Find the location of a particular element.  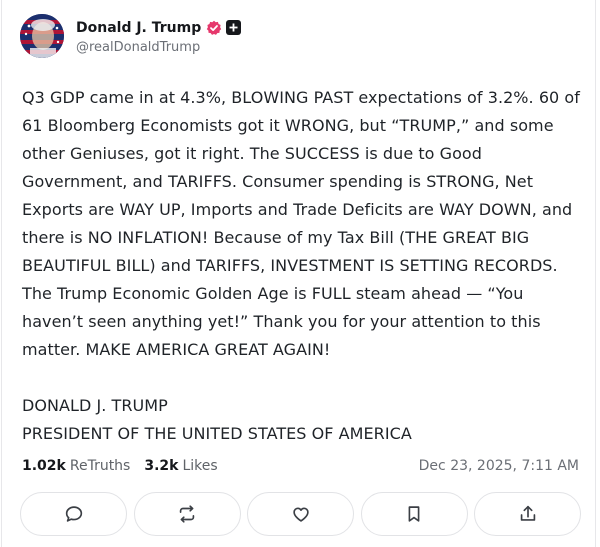

display-name: Donald J. Trump is located at coordinates (138, 28).